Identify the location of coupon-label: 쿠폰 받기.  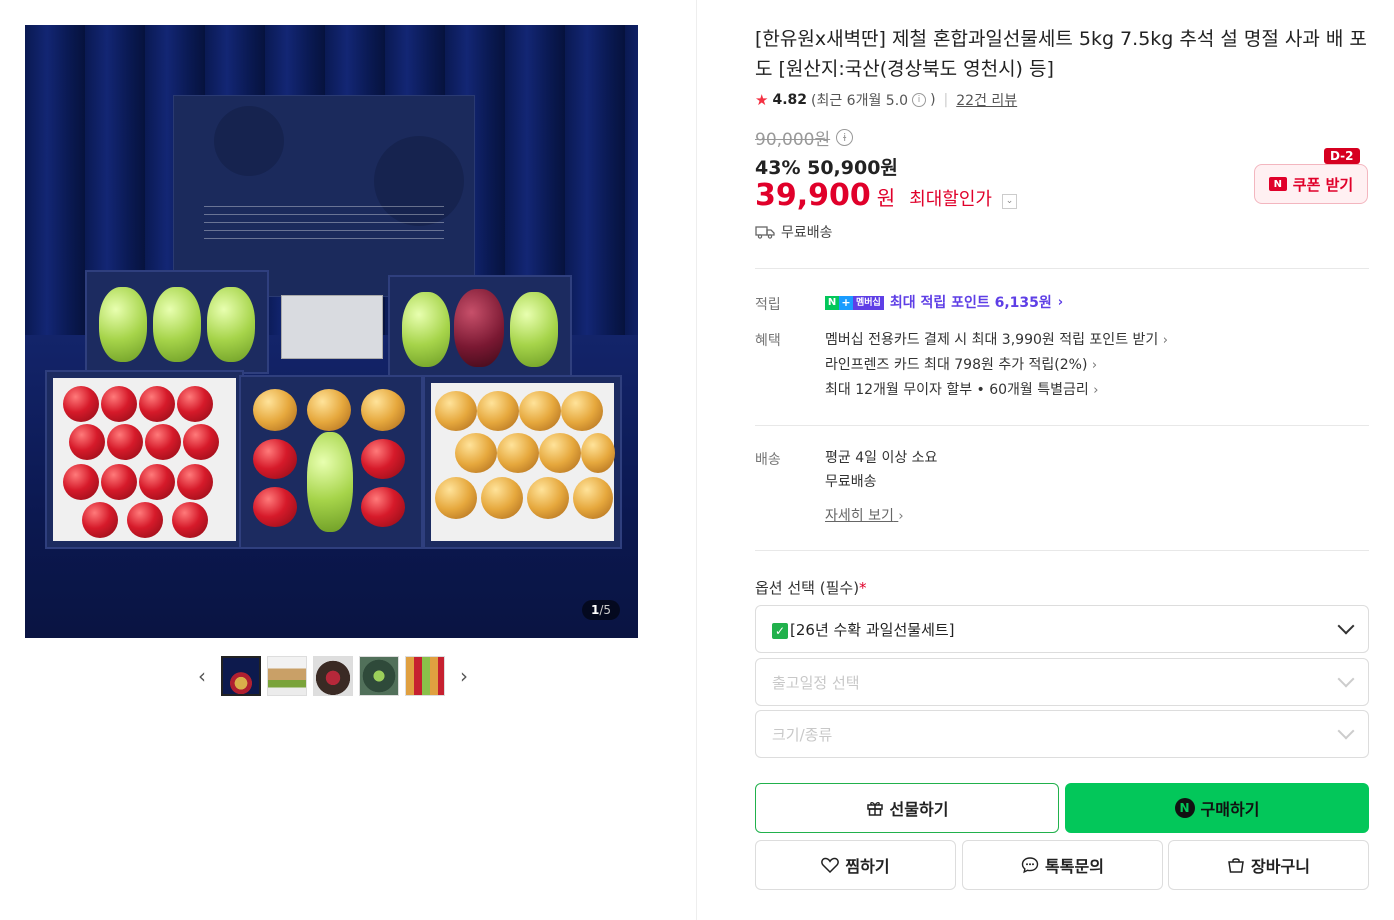
(1323, 184).